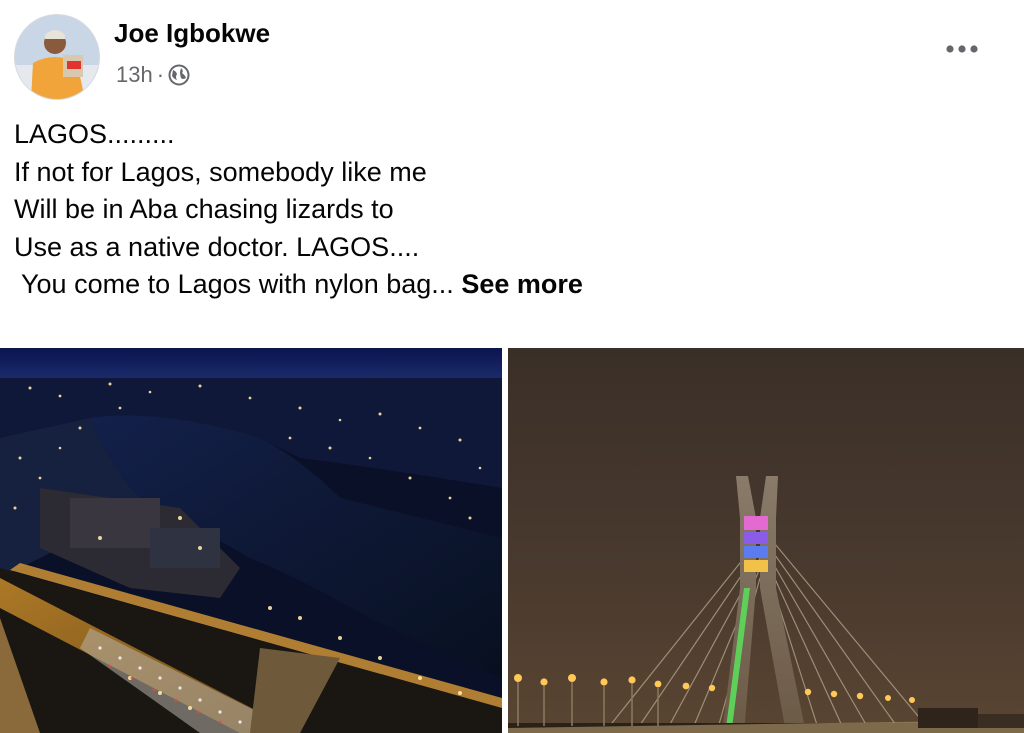  Describe the element at coordinates (134, 75) in the screenshot. I see `post-time: 13h` at that location.